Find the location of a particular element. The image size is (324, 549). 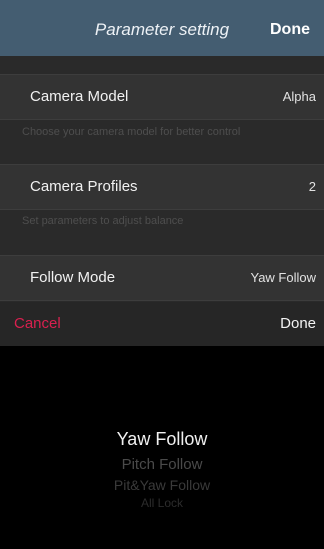

done-button: Done is located at coordinates (290, 30).